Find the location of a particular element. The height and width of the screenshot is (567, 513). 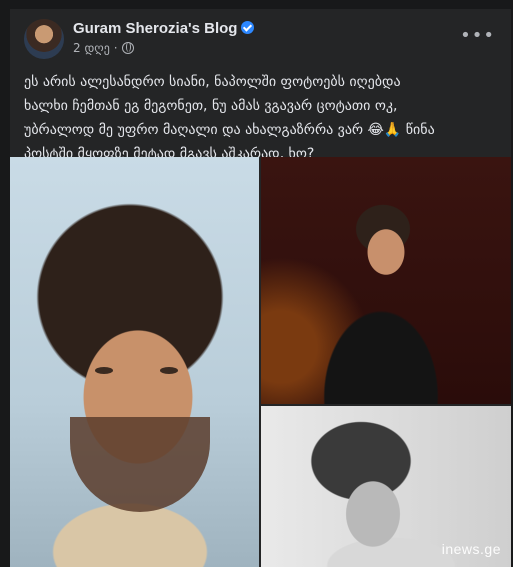

post-meta: 2 დღე · is located at coordinates (103, 48).